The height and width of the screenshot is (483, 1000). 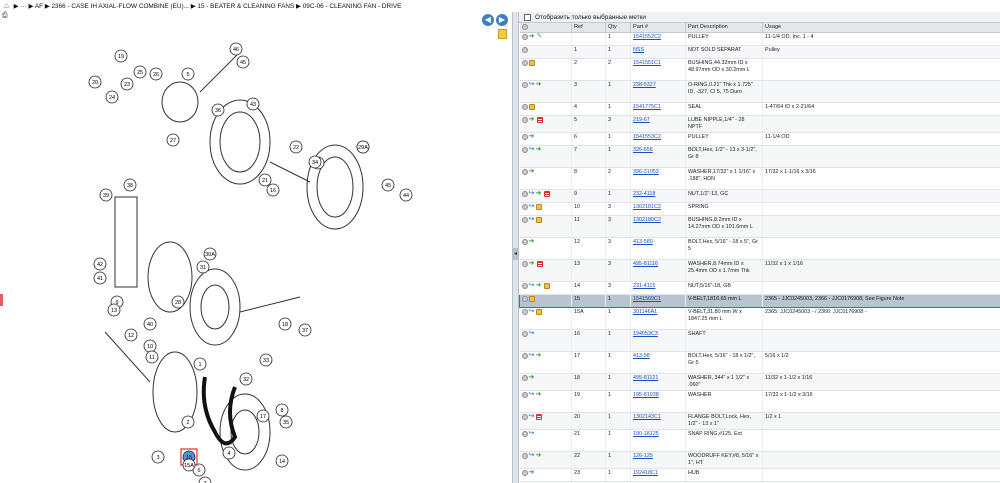 I want to click on table-row: ↪ 10 3 1302181C2 SPRING, so click(x=759, y=209).